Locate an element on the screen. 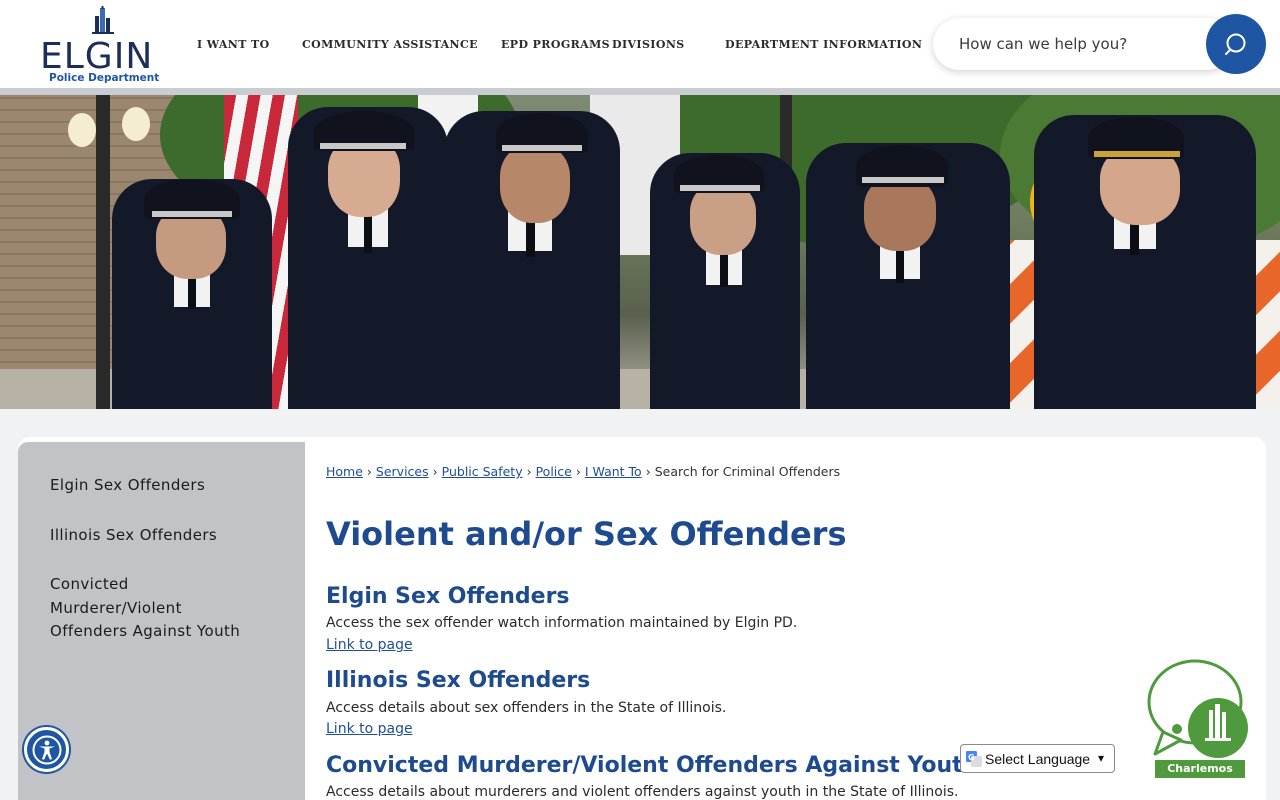 The height and width of the screenshot is (800, 1280). breadcrumb-current: Search for Criminal Offenders is located at coordinates (747, 471).